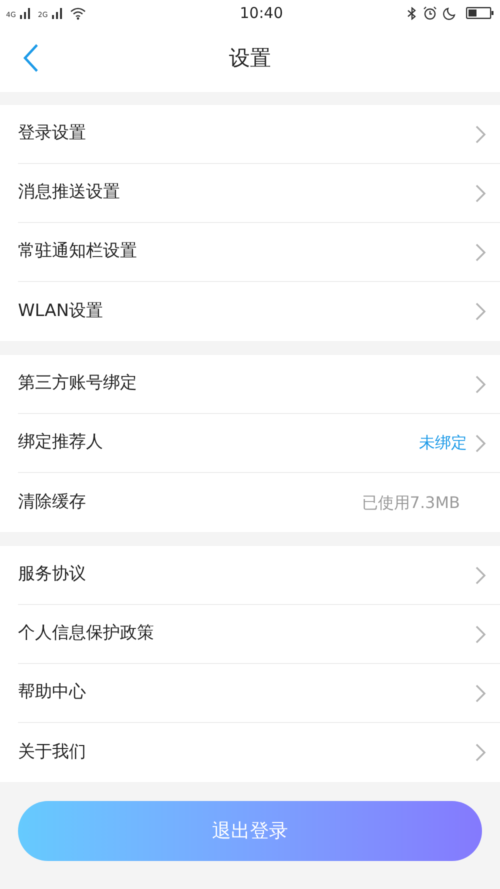 Image resolution: width=500 pixels, height=889 pixels. I want to click on row-label: 消息推送设置, so click(69, 192).